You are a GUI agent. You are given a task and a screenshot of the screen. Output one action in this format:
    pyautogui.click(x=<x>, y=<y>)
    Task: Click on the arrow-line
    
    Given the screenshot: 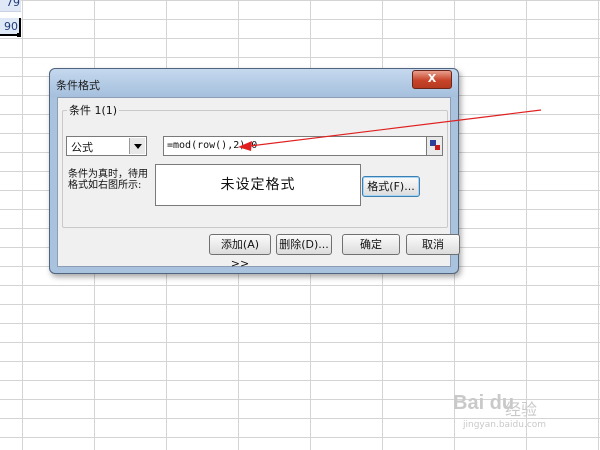 What is the action you would take?
    pyautogui.click(x=395, y=128)
    